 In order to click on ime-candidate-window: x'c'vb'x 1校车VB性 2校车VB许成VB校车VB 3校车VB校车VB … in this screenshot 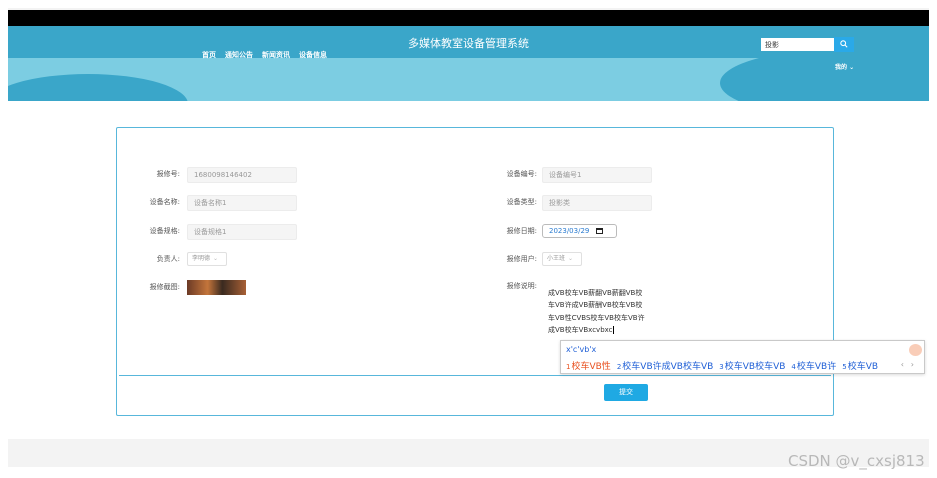, I will do `click(742, 357)`.